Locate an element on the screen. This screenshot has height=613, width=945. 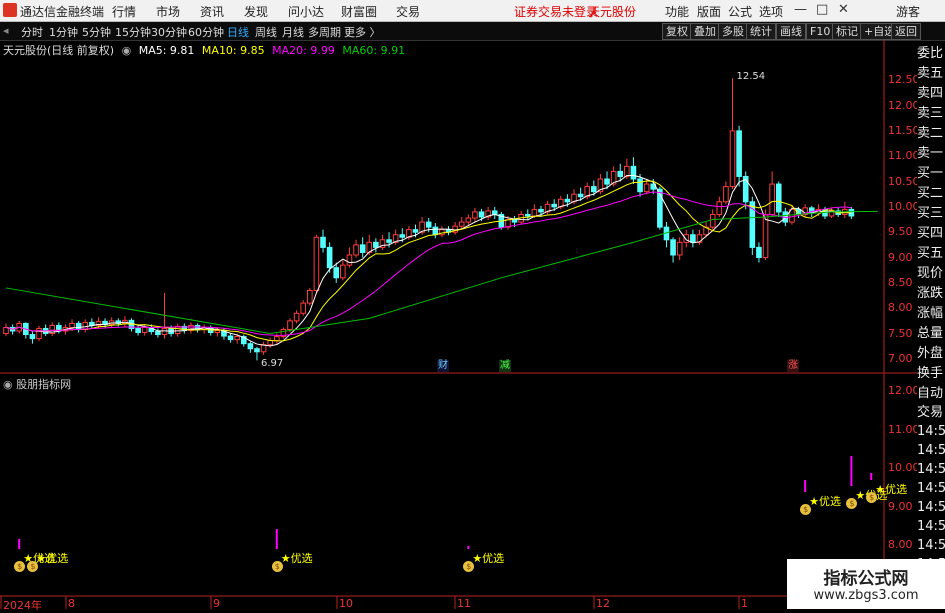
period-60min: 60分钟 is located at coordinates (206, 32).